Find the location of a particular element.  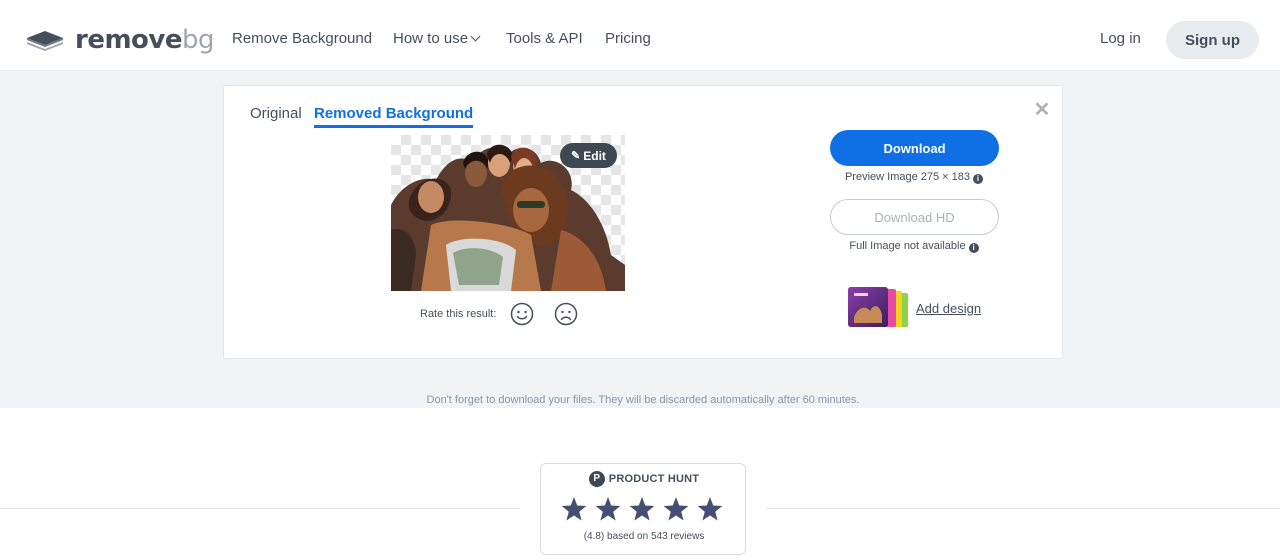

nav-how-to-use-label: How to use is located at coordinates (431, 38).